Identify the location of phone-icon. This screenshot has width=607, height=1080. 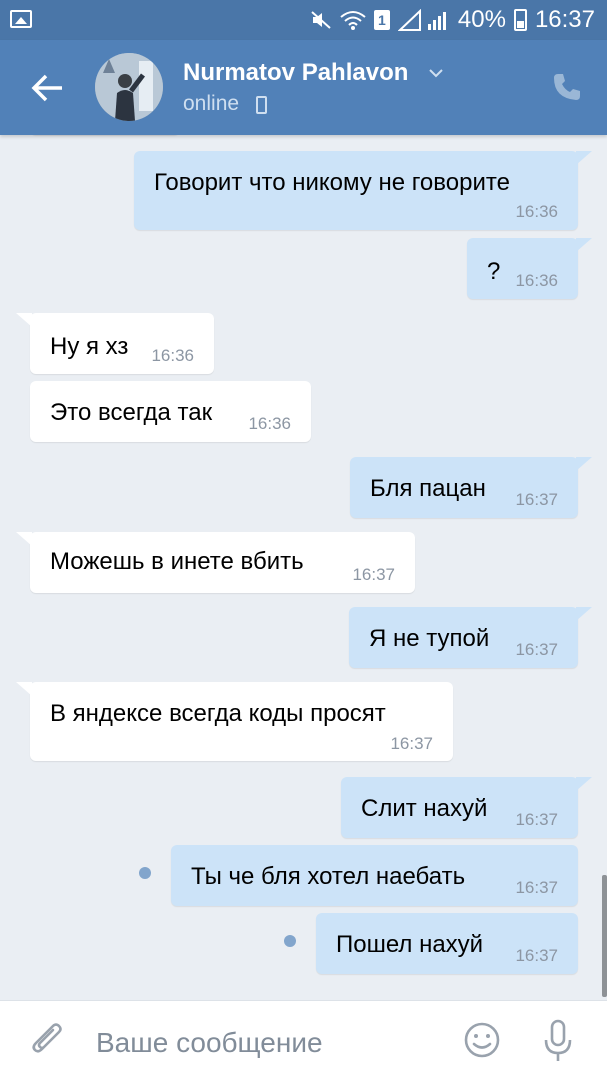
(567, 87).